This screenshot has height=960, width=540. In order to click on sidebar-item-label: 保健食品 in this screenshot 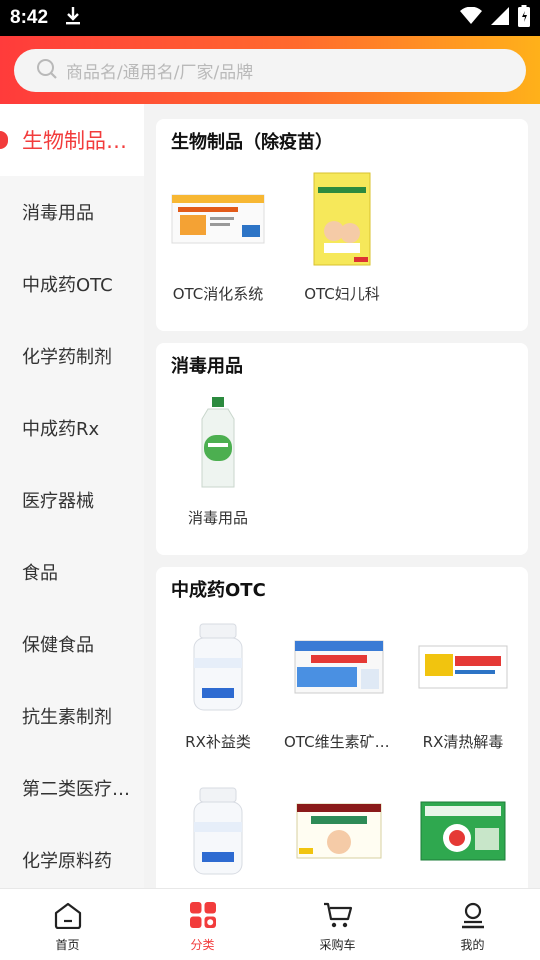, I will do `click(58, 645)`.